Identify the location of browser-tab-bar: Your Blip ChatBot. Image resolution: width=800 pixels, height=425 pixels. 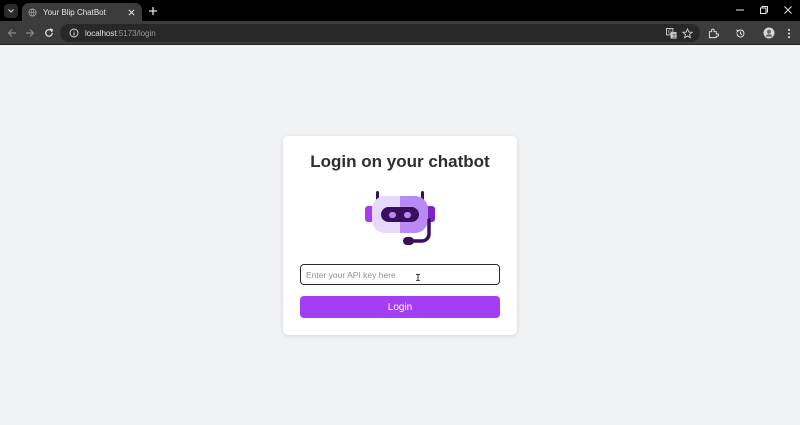
(400, 10).